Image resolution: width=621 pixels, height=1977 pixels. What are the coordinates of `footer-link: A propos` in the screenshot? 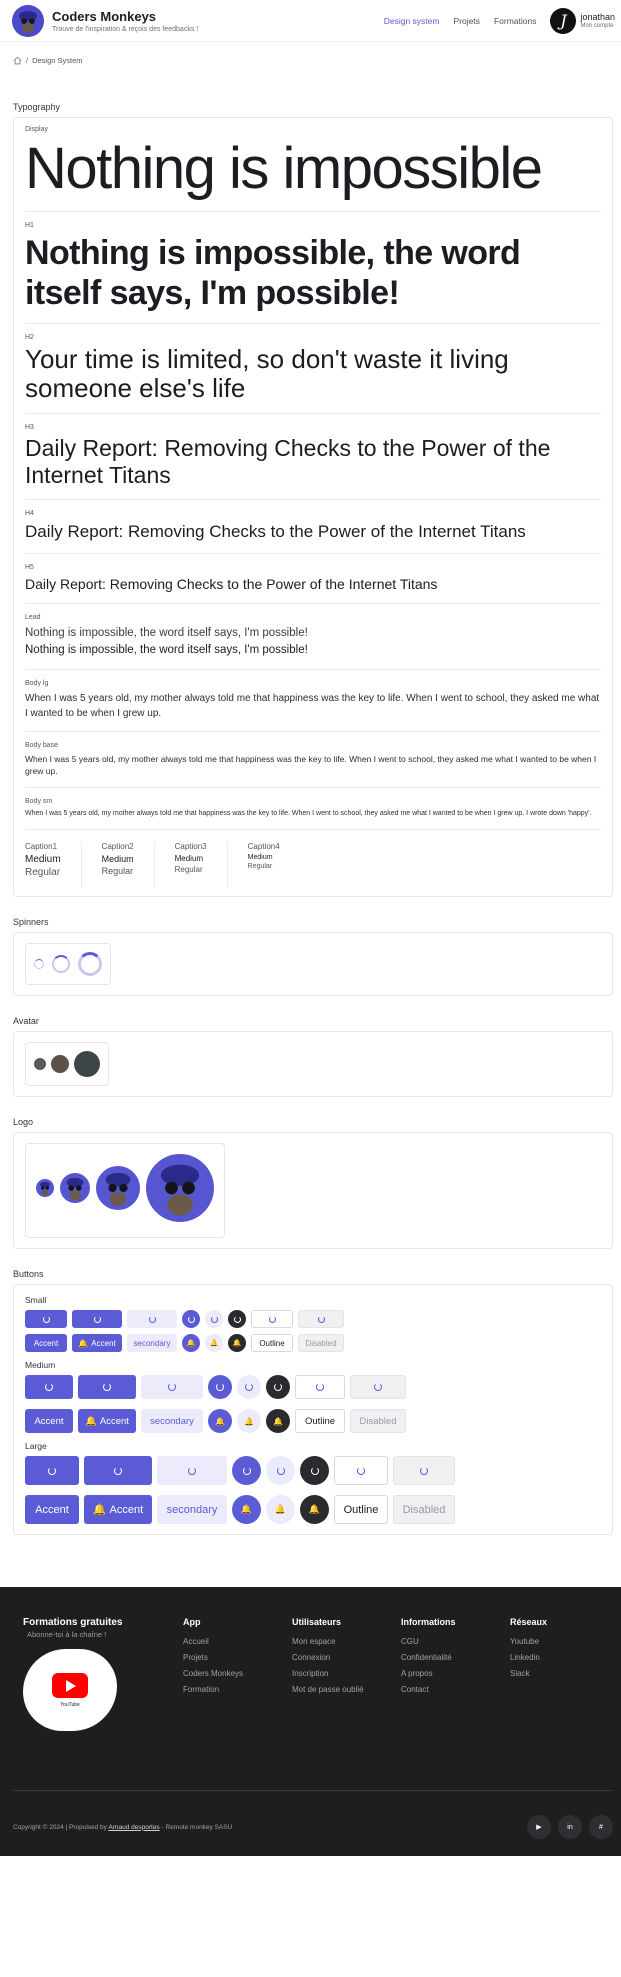 It's located at (455, 1673).